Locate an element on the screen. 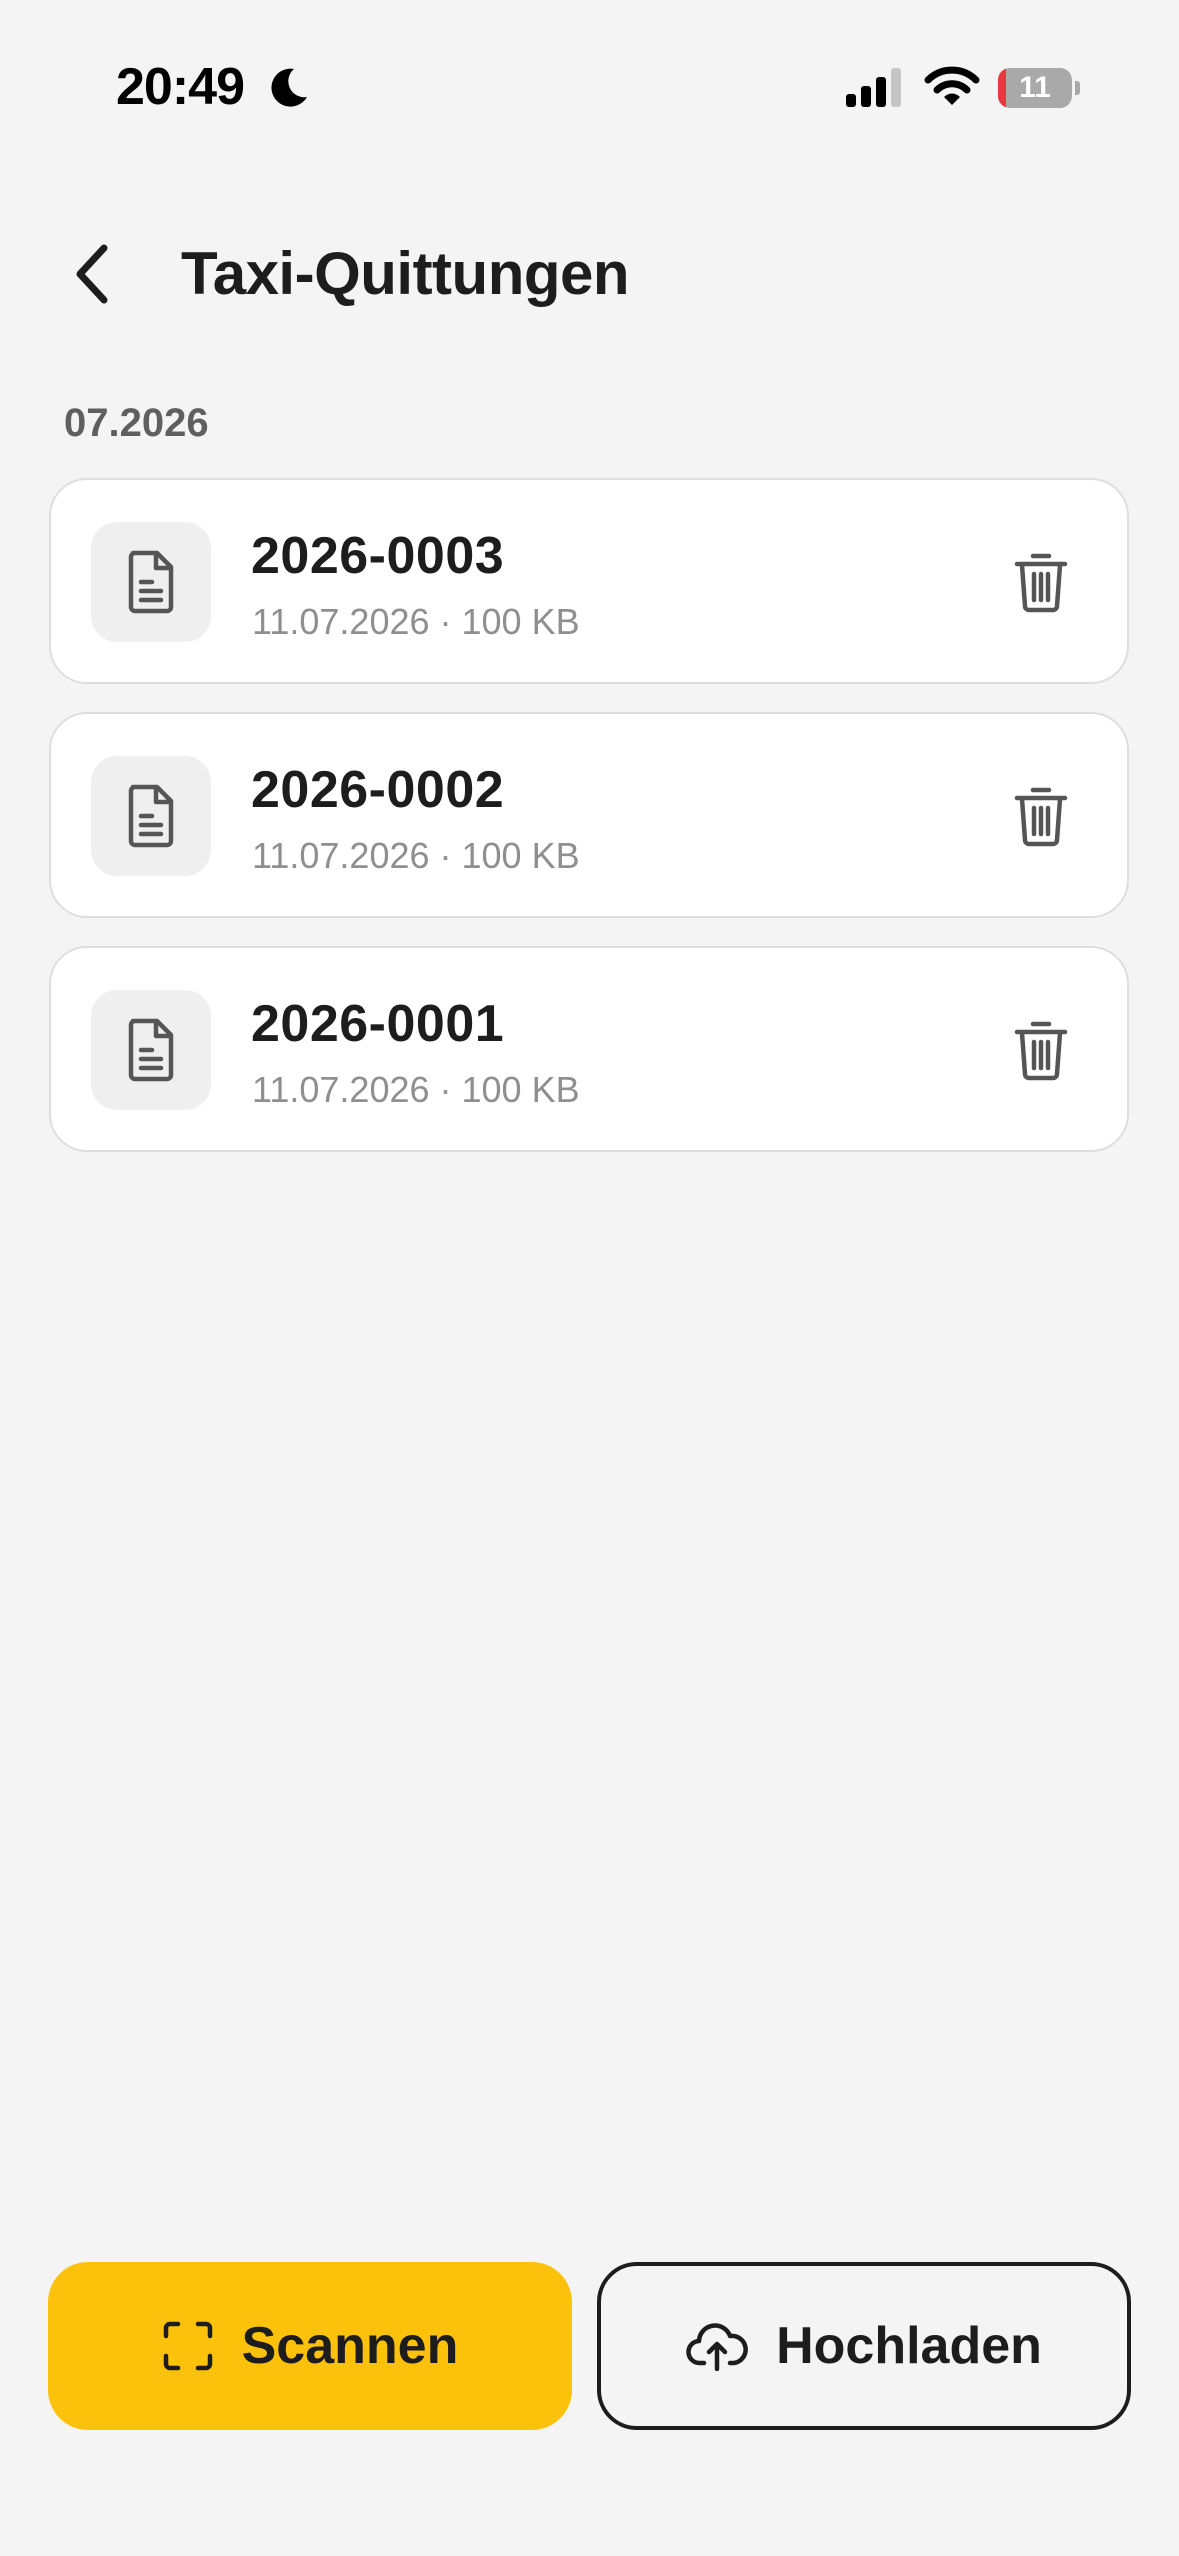 The height and width of the screenshot is (2556, 1179). cloud-upload-icon is located at coordinates (717, 2347).